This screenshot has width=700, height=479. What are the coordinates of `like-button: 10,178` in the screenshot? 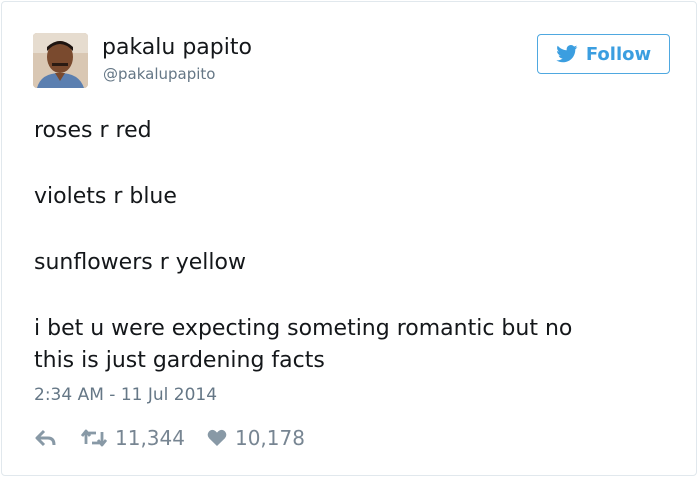 It's located at (256, 438).